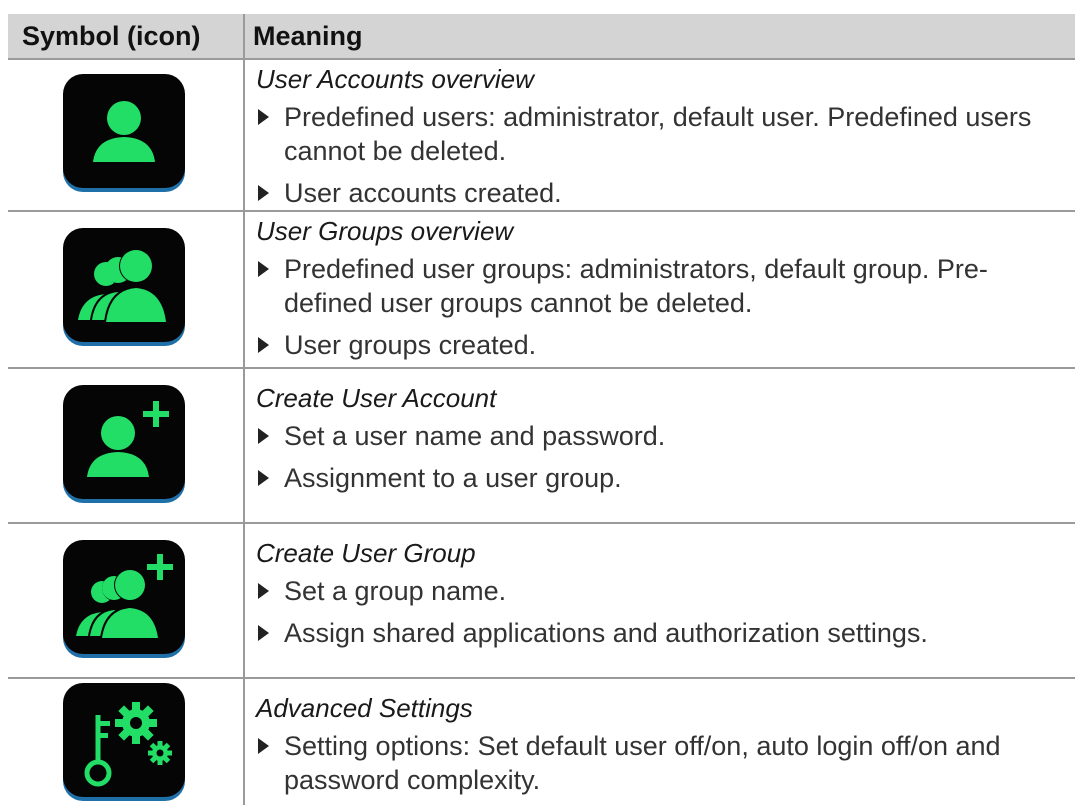 This screenshot has width=1079, height=805. I want to click on add-group-icon, so click(124, 599).